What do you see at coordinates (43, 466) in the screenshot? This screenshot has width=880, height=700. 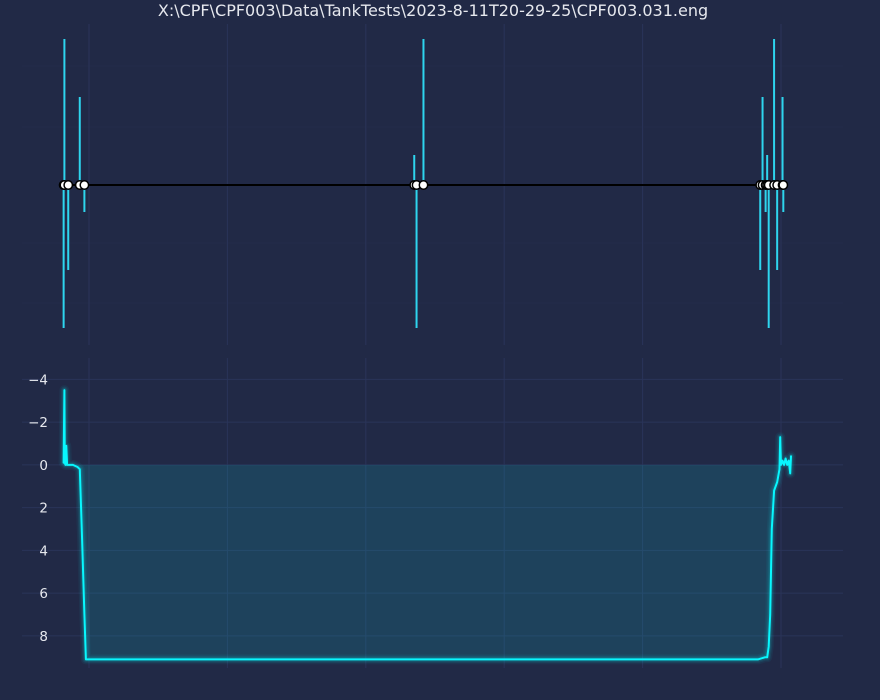 I see `y-tick-label: 0` at bounding box center [43, 466].